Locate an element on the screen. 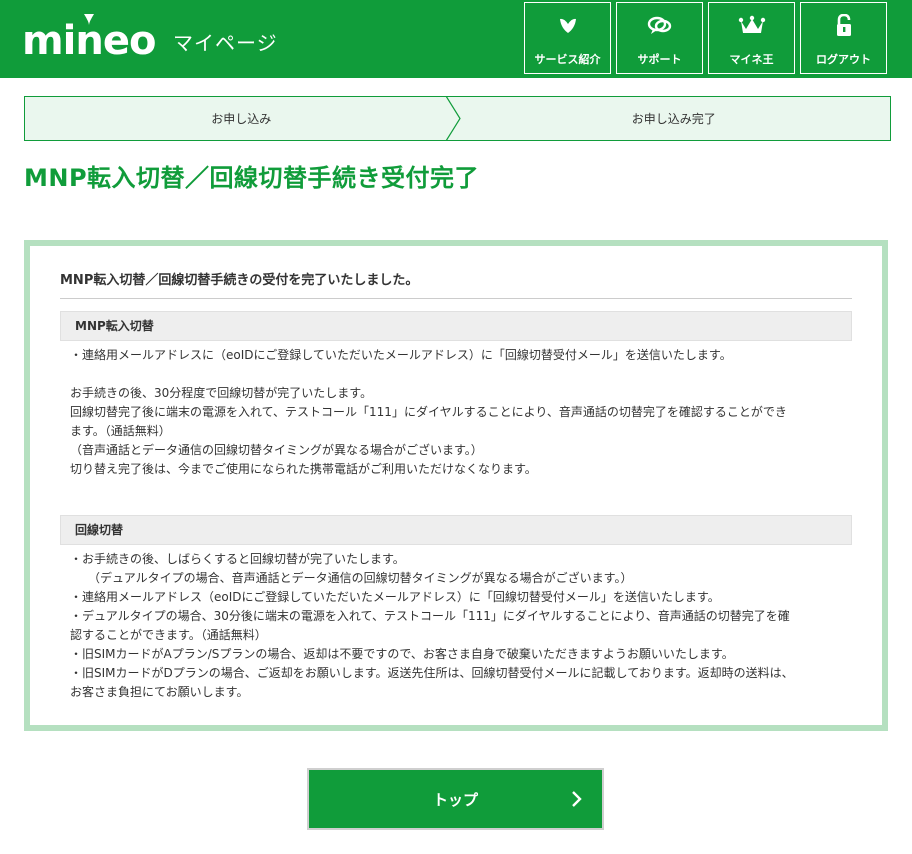 The height and width of the screenshot is (854, 912). mypage-label: マイページ is located at coordinates (225, 43).